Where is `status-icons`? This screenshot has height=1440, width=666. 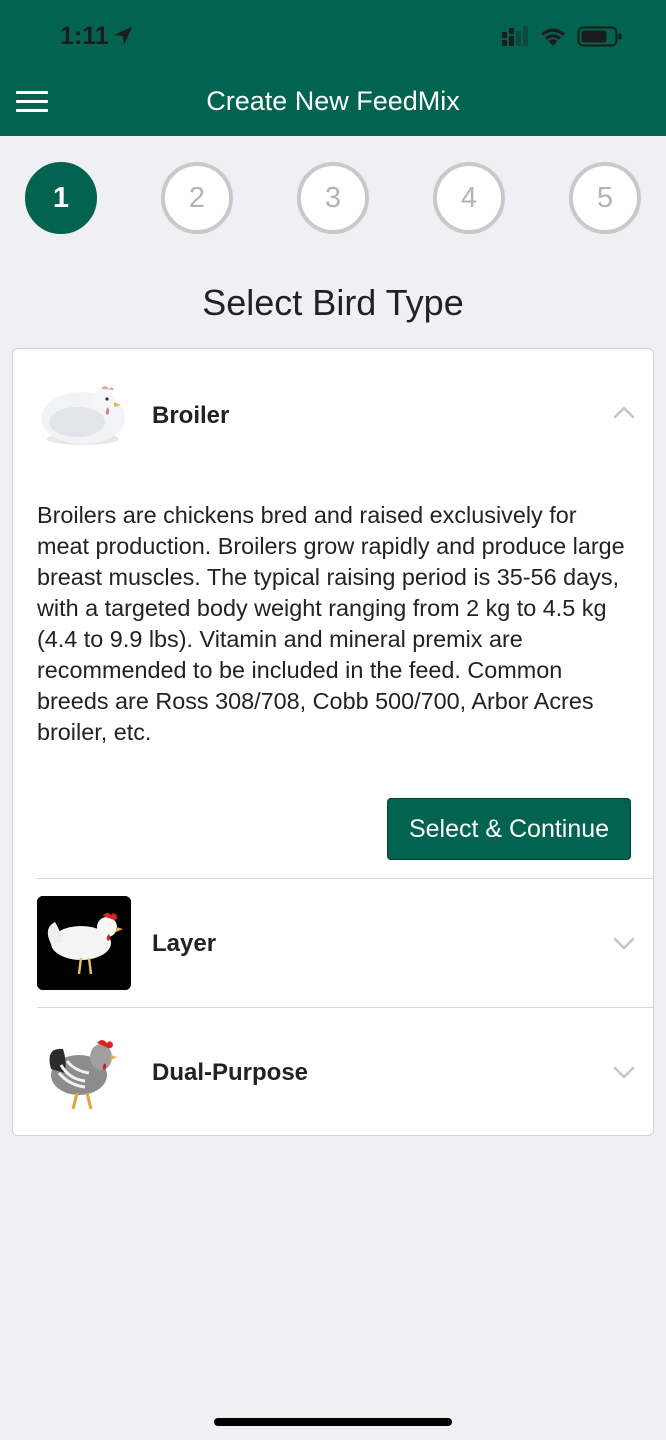
status-icons is located at coordinates (562, 36).